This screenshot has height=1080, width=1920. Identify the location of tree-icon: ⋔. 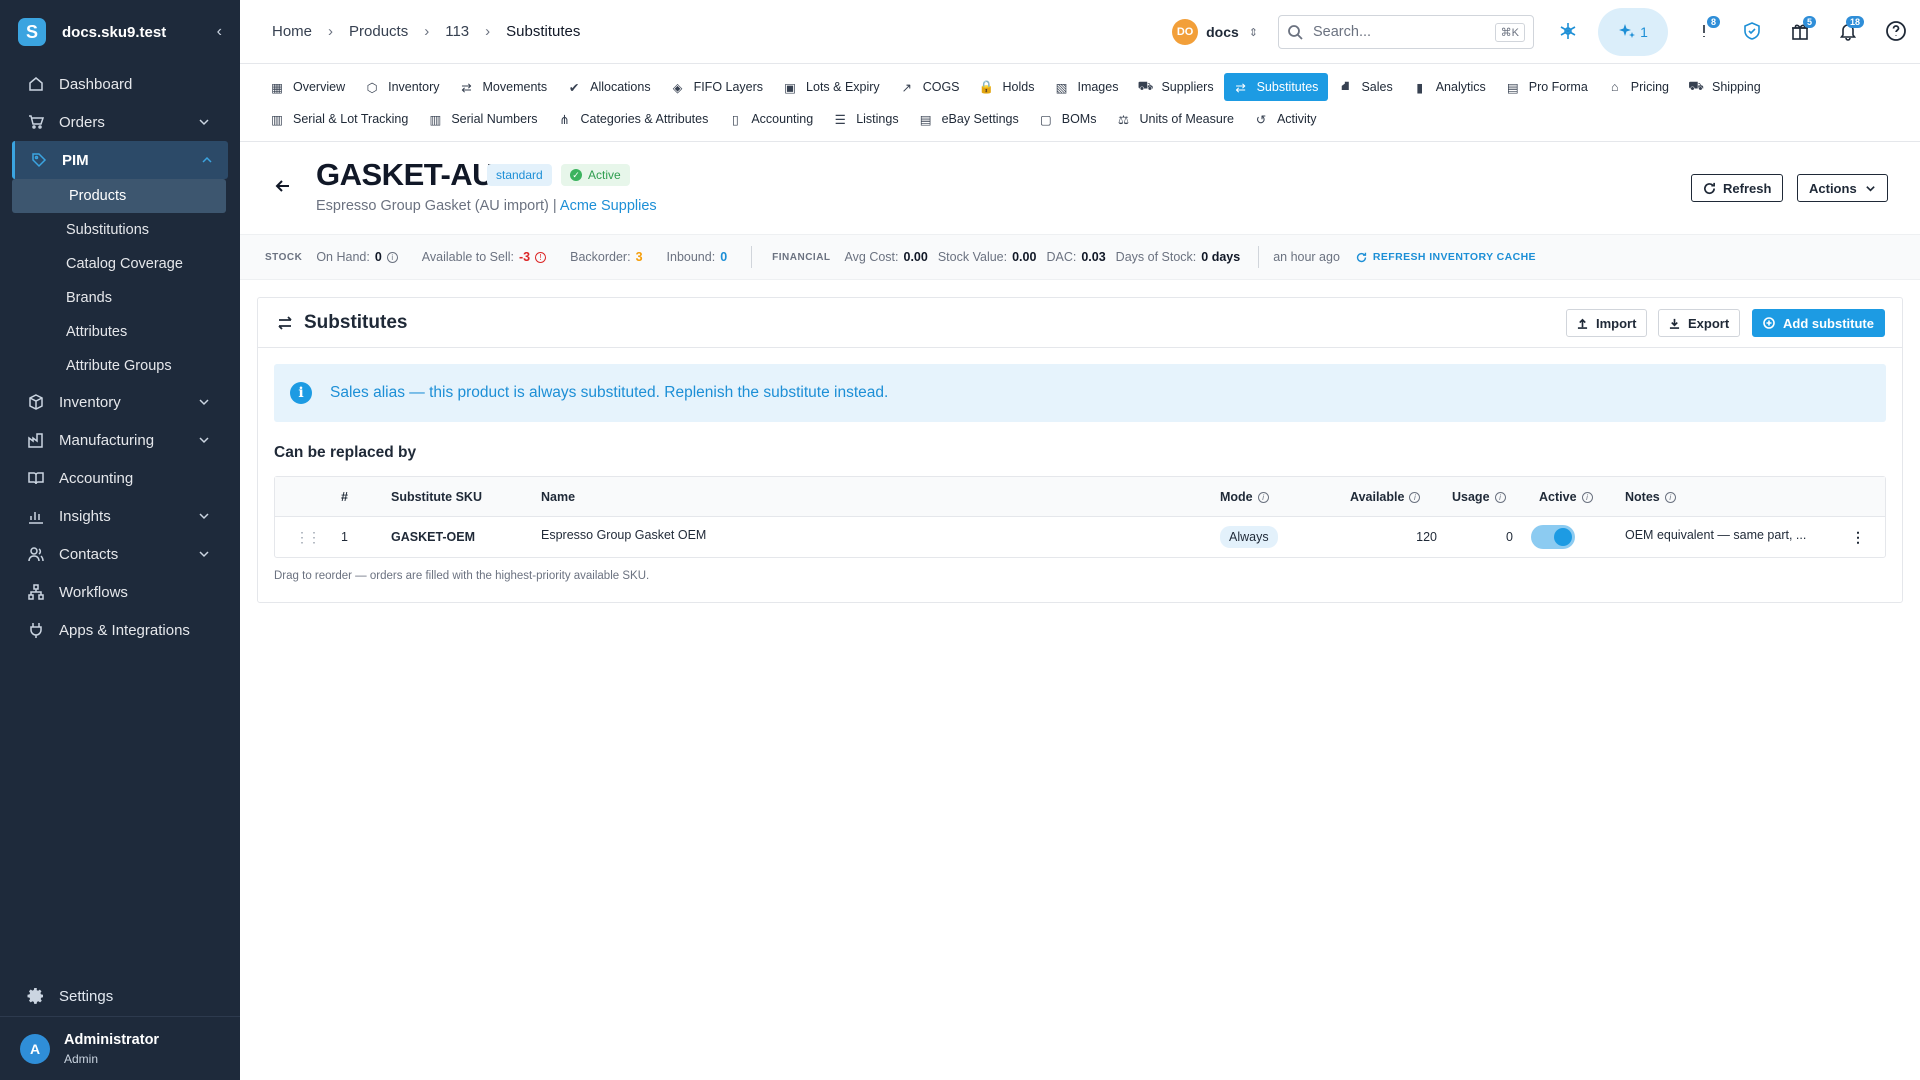
(564, 119).